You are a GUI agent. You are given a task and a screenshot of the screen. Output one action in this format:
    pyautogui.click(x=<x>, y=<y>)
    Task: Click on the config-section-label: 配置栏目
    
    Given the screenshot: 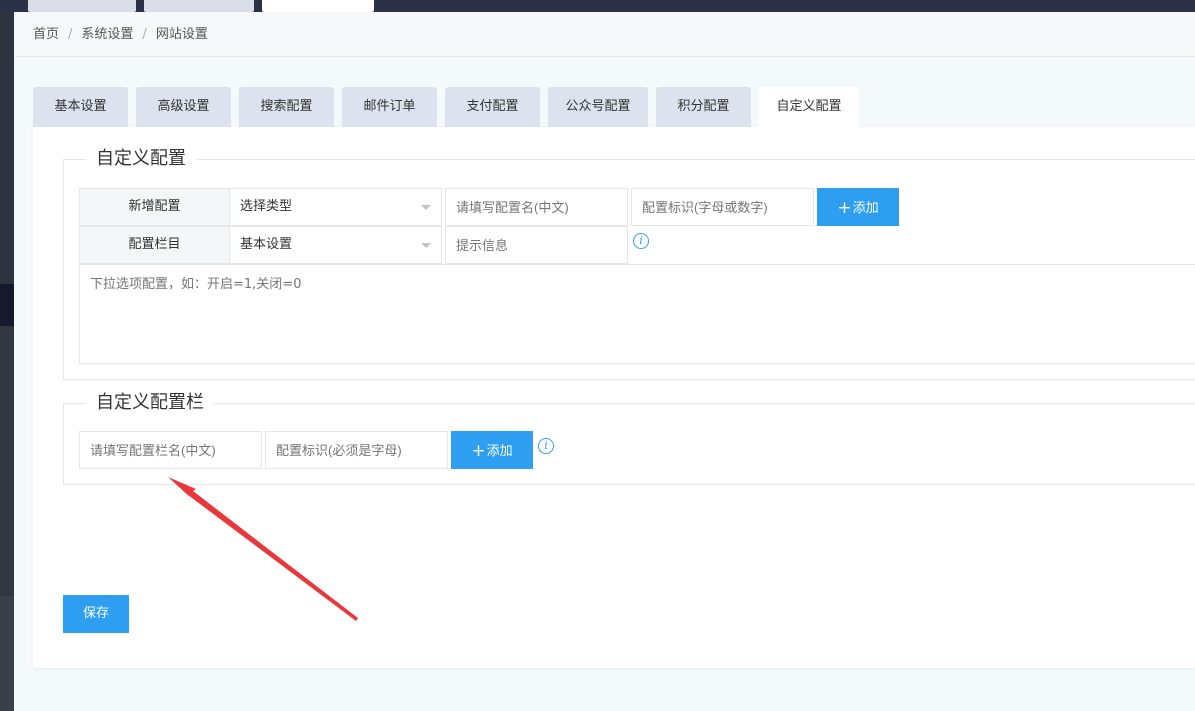 What is the action you would take?
    pyautogui.click(x=154, y=245)
    